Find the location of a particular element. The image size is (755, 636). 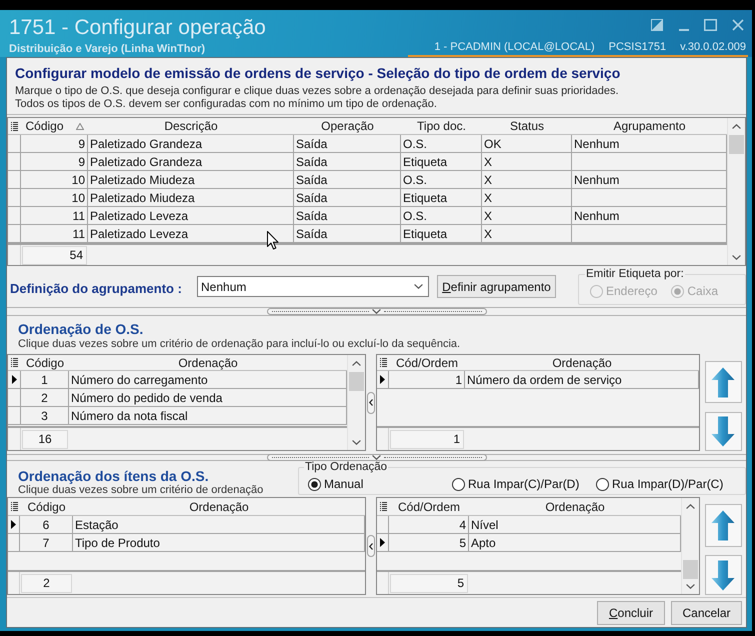

sort-triangle-icon is located at coordinates (80, 126).